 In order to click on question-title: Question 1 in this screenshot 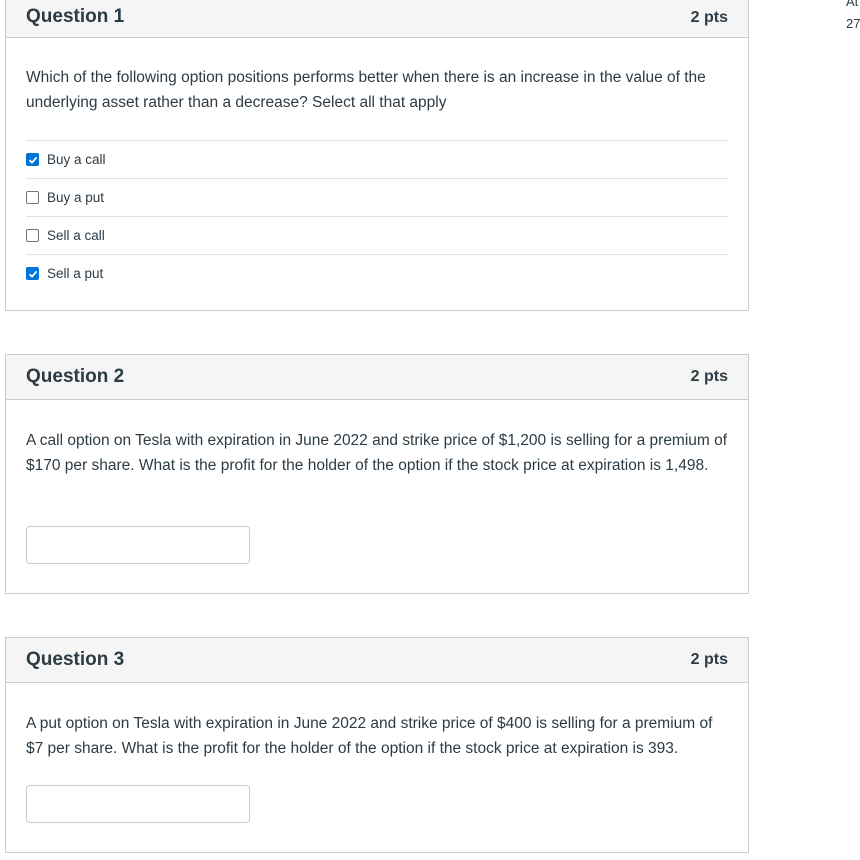, I will do `click(75, 16)`.